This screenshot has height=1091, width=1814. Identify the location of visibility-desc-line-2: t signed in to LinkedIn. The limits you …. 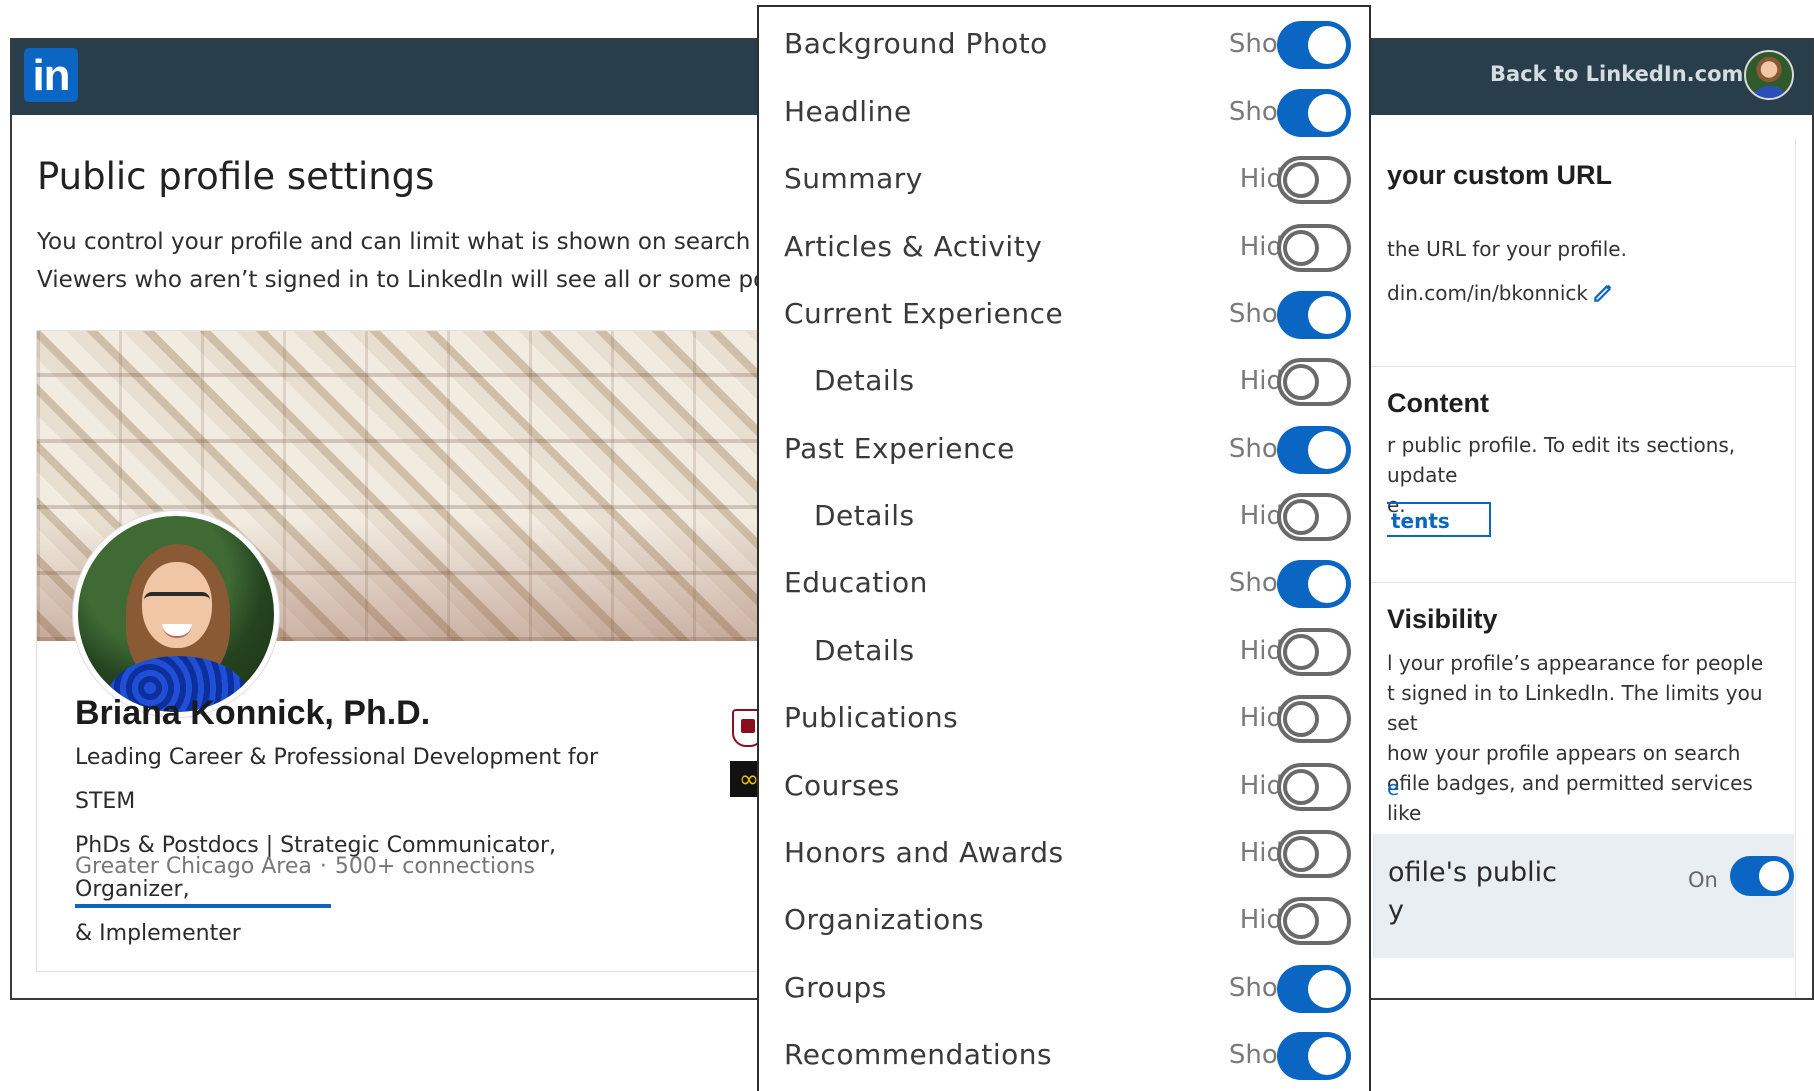
(1575, 708).